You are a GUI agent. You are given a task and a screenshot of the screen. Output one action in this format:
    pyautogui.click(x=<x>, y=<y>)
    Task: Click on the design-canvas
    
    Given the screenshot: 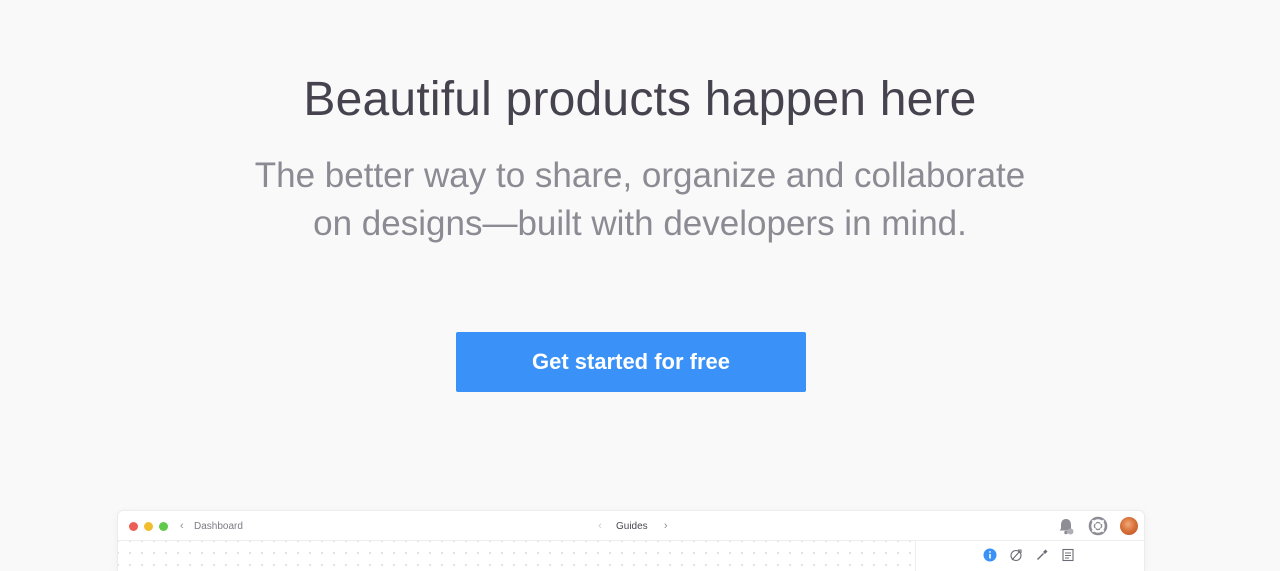 What is the action you would take?
    pyautogui.click(x=516, y=556)
    